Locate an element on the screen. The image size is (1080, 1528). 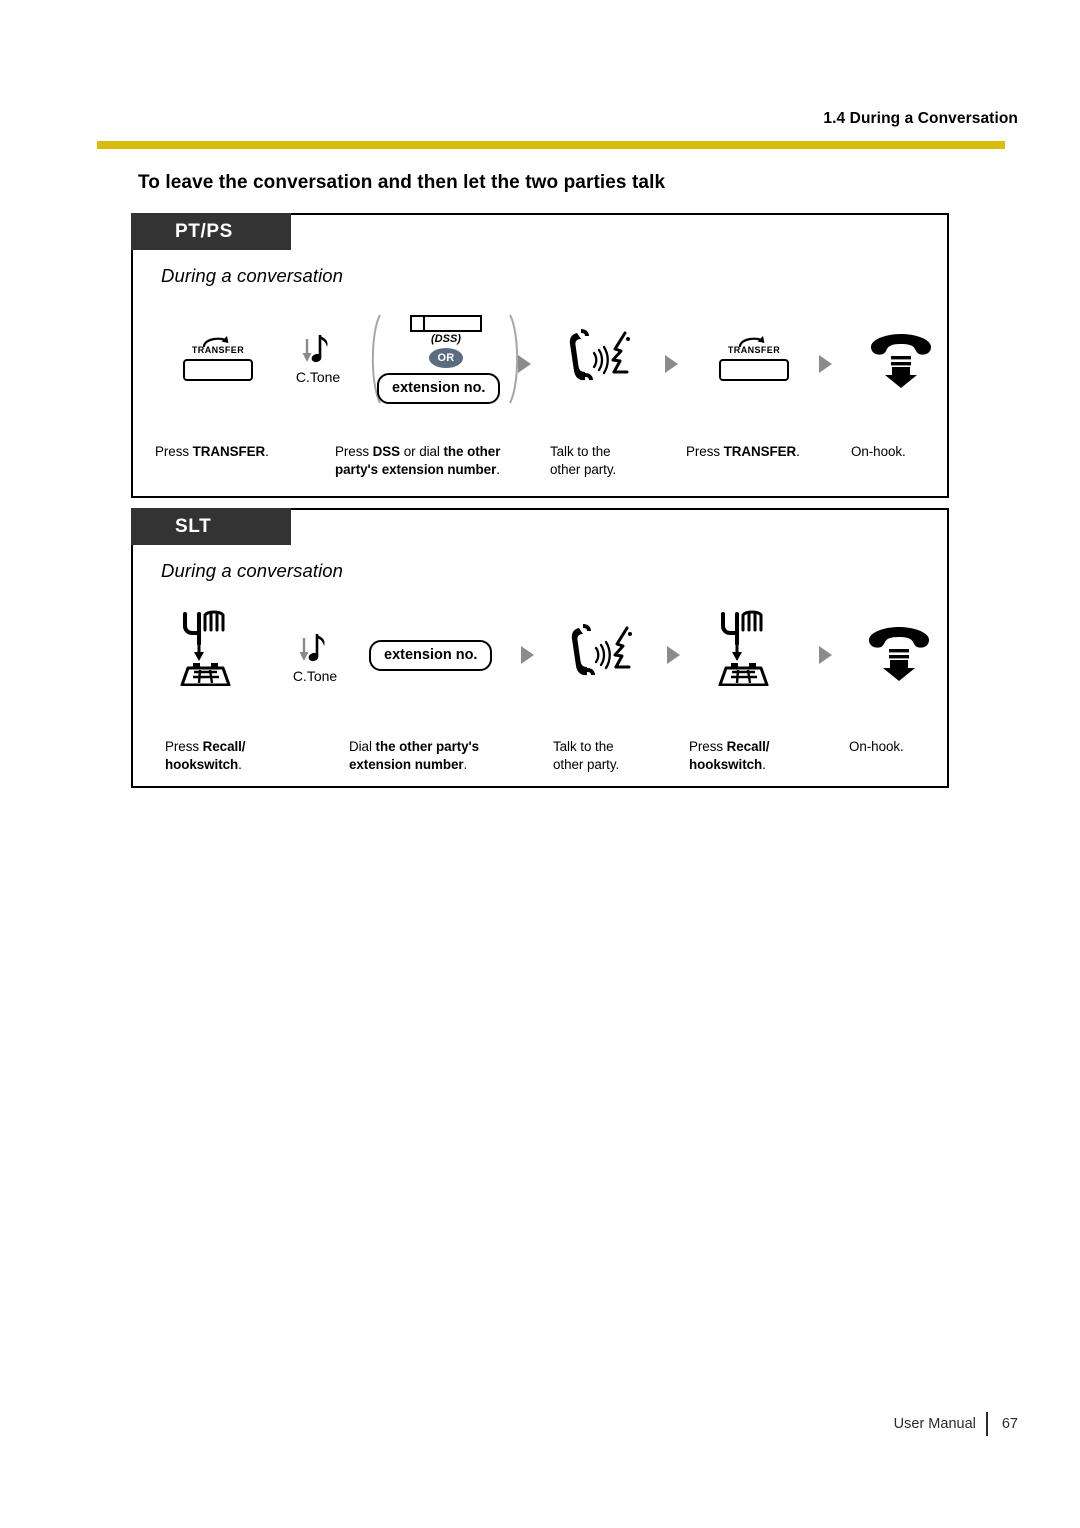
step-5-caption-slt: On-hook. is located at coordinates (904, 747).